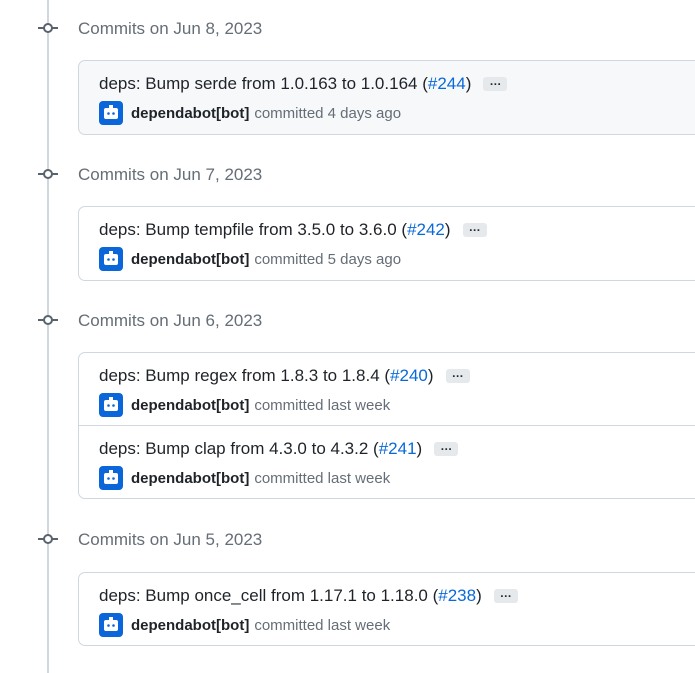 This screenshot has width=695, height=673. Describe the element at coordinates (347, 174) in the screenshot. I see `date-header: Commits on Jun 7, 2023` at that location.